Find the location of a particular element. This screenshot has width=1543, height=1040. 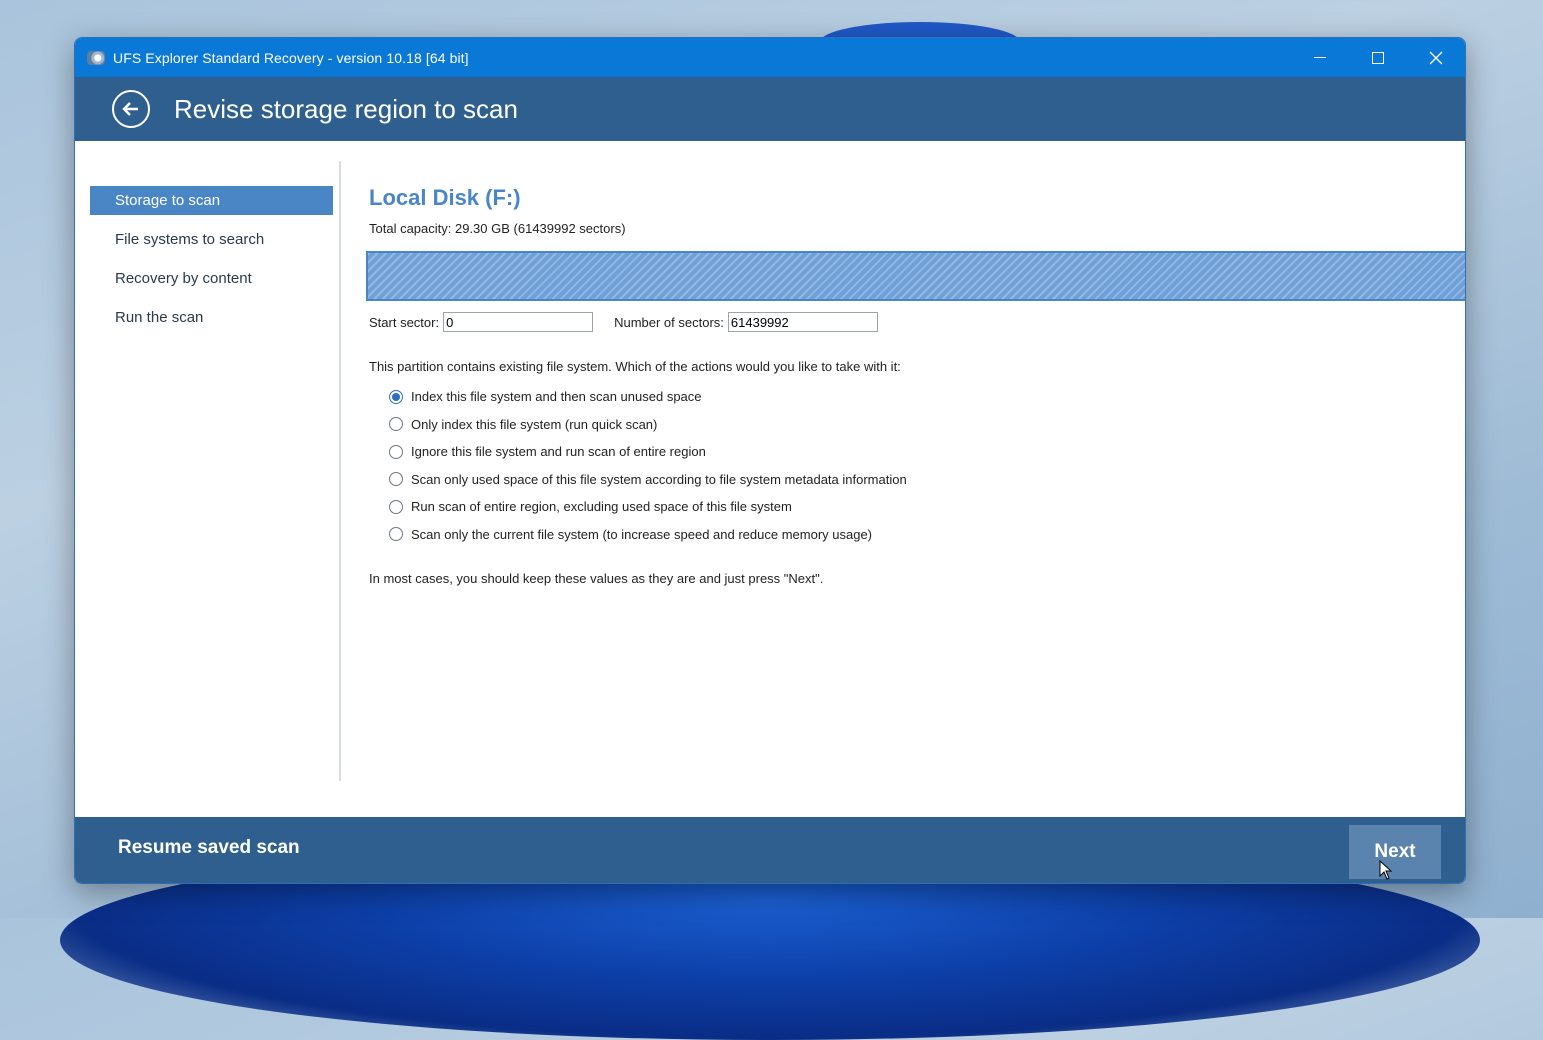

mouse-pointer-icon is located at coordinates (1386, 870).